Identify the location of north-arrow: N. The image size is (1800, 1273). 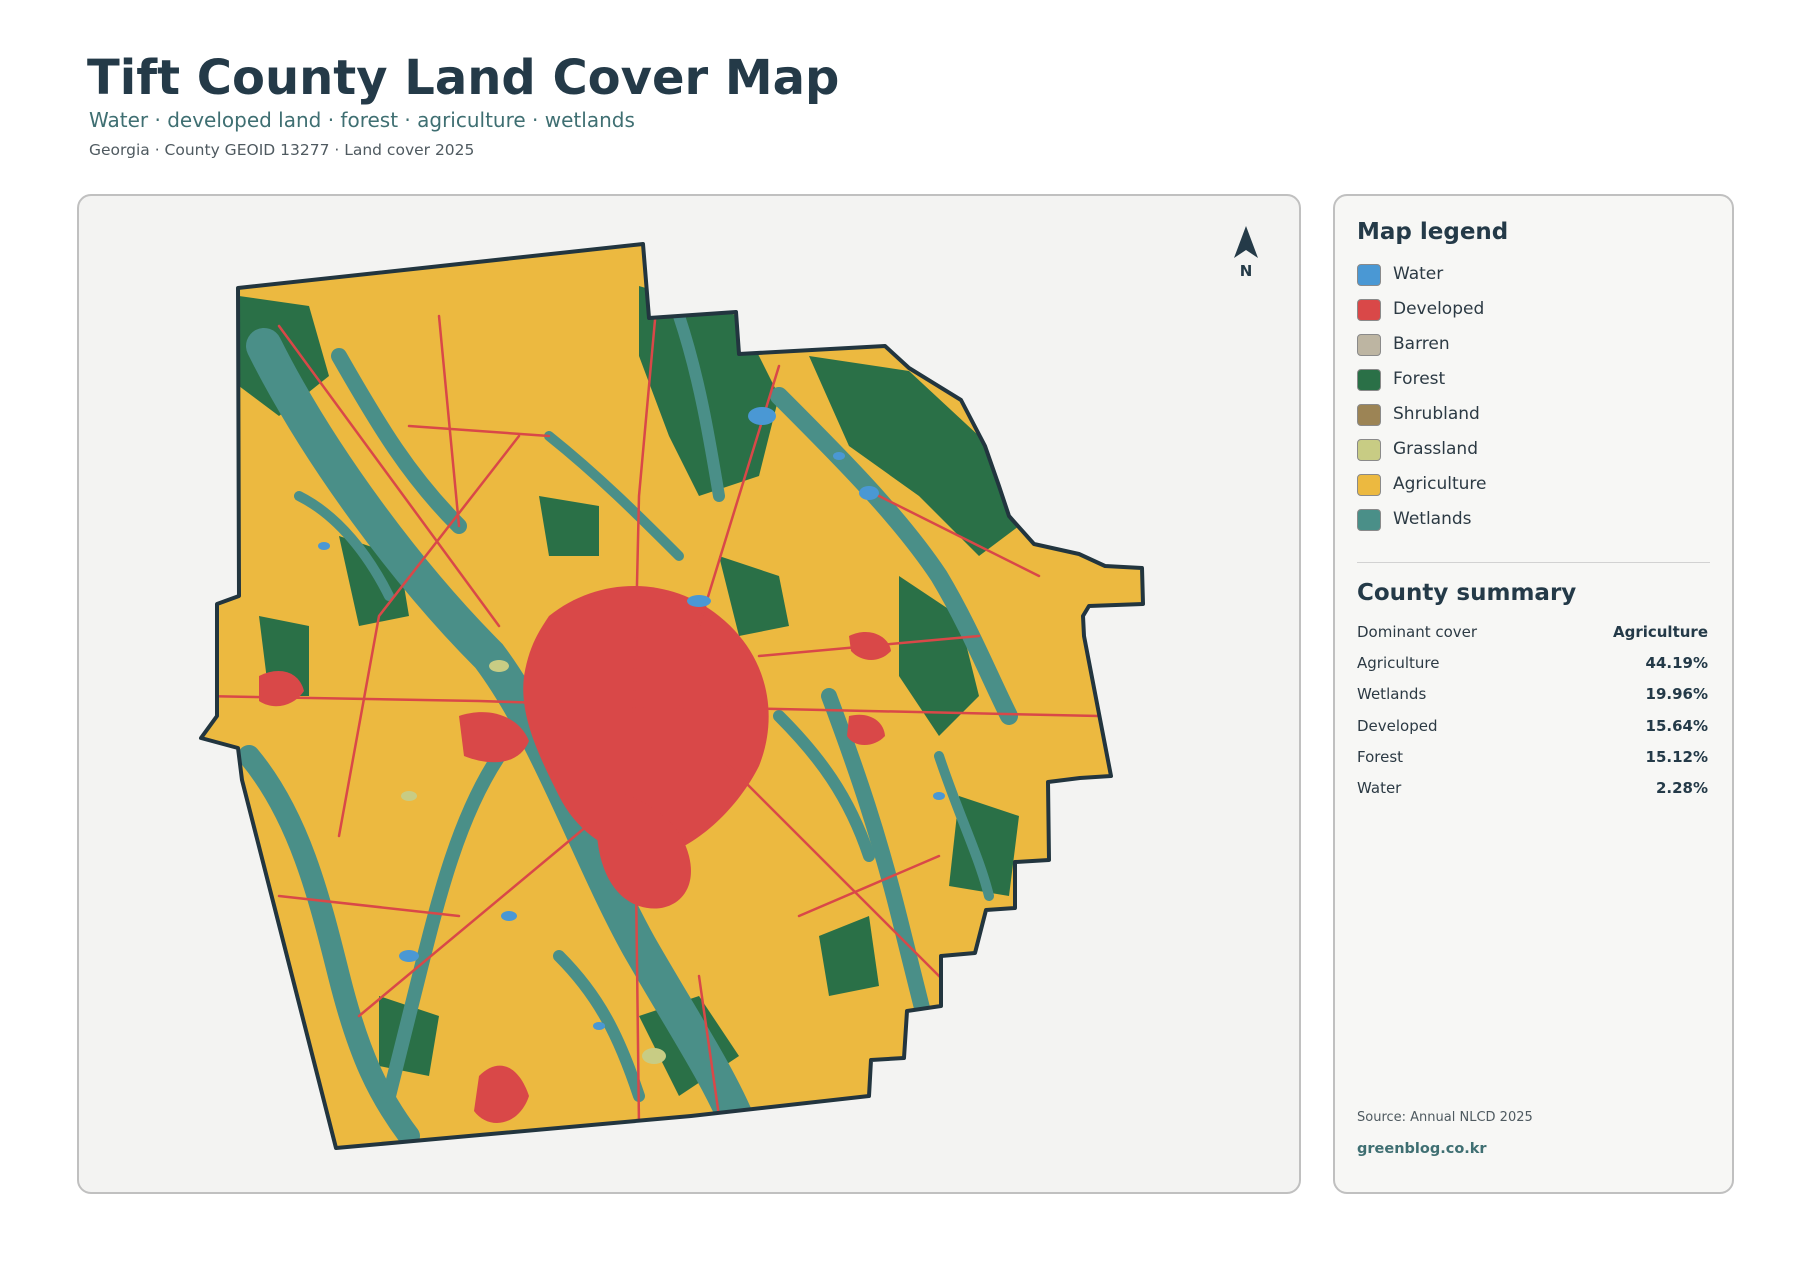
(1246, 252).